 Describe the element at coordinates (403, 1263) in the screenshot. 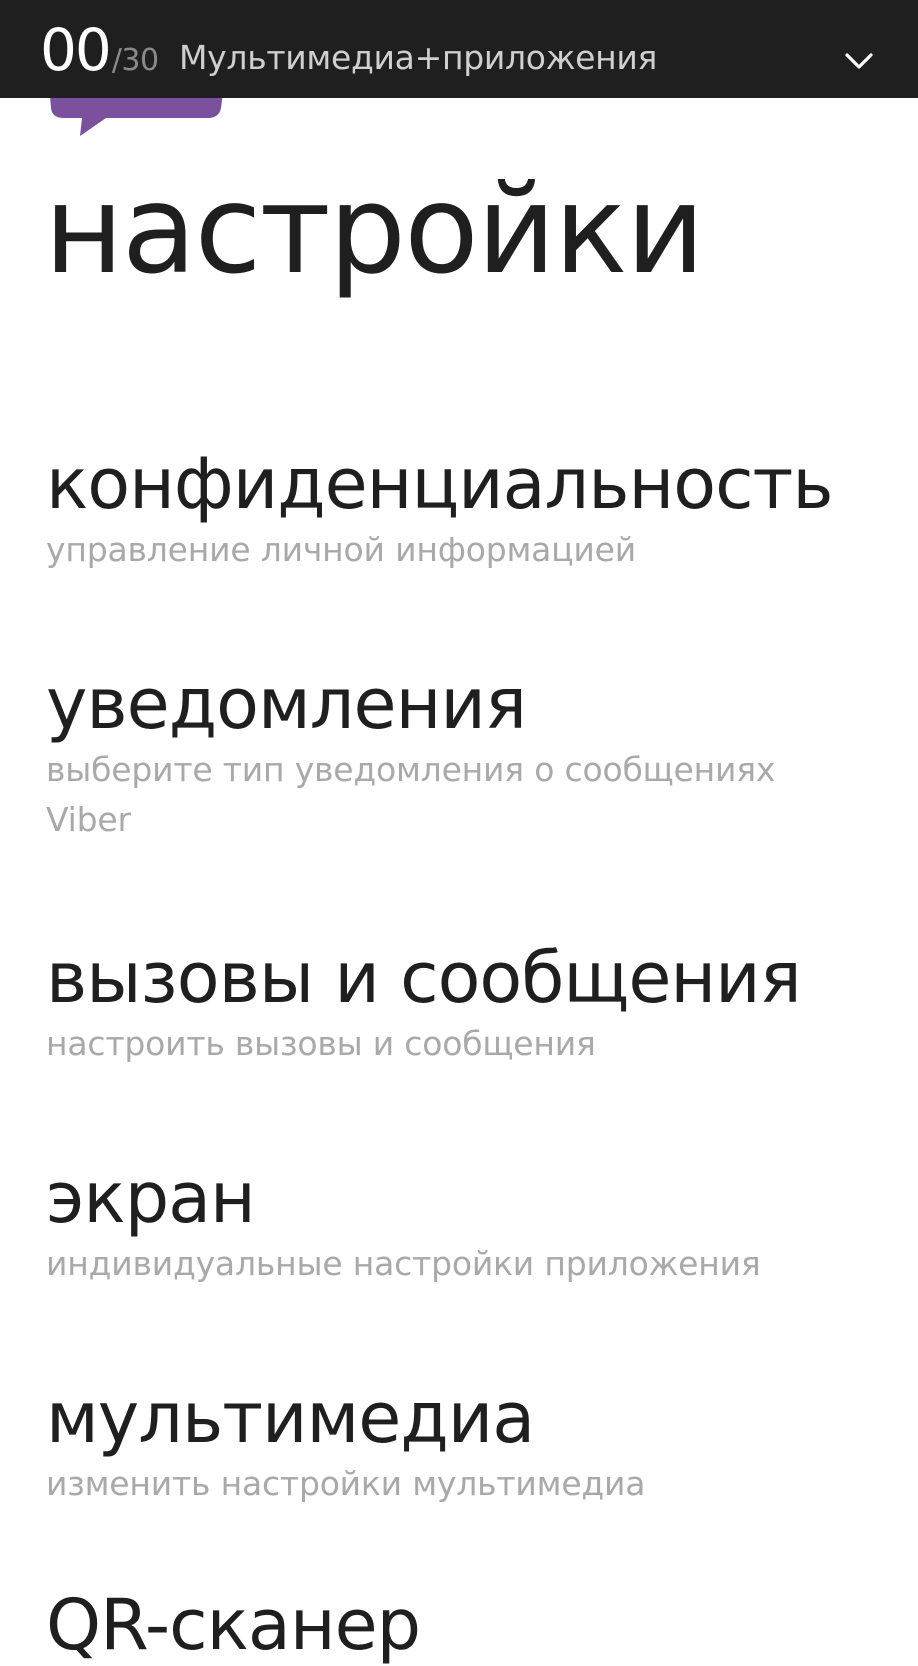

I see `settings-item-subtitle: индивидуальные настройки приложения` at that location.